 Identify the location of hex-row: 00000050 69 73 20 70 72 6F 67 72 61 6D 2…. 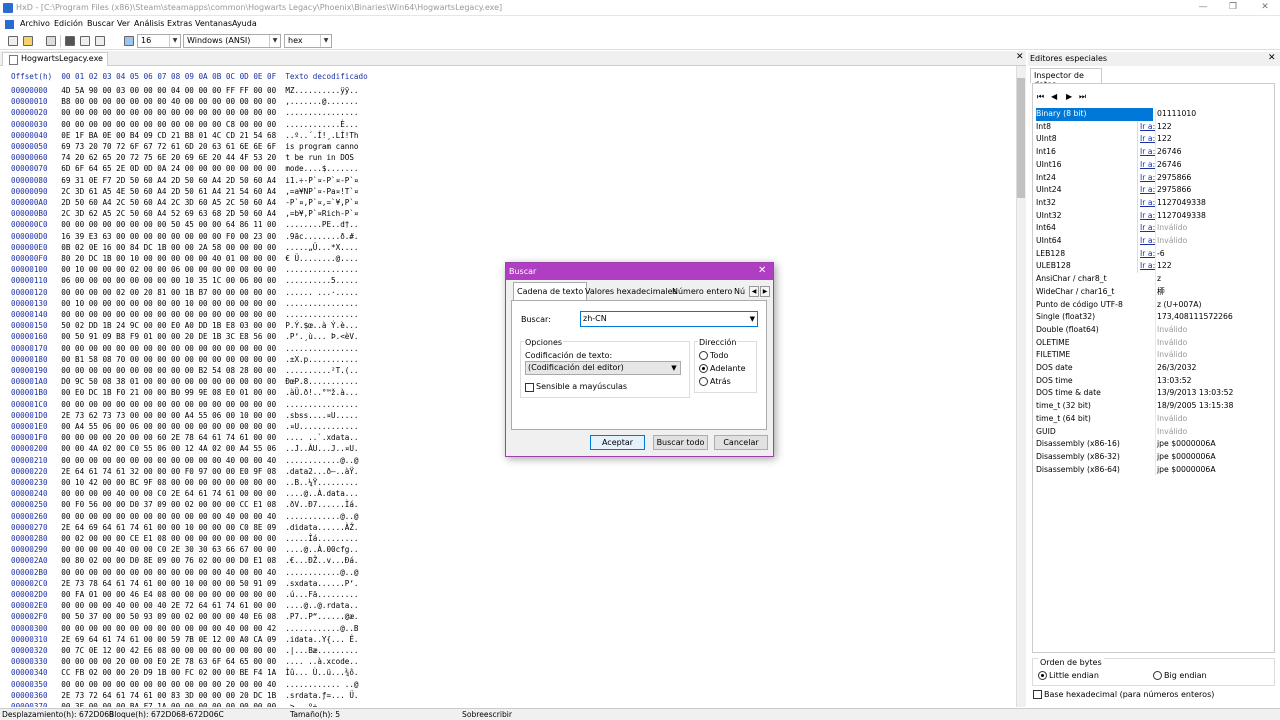
(185, 146).